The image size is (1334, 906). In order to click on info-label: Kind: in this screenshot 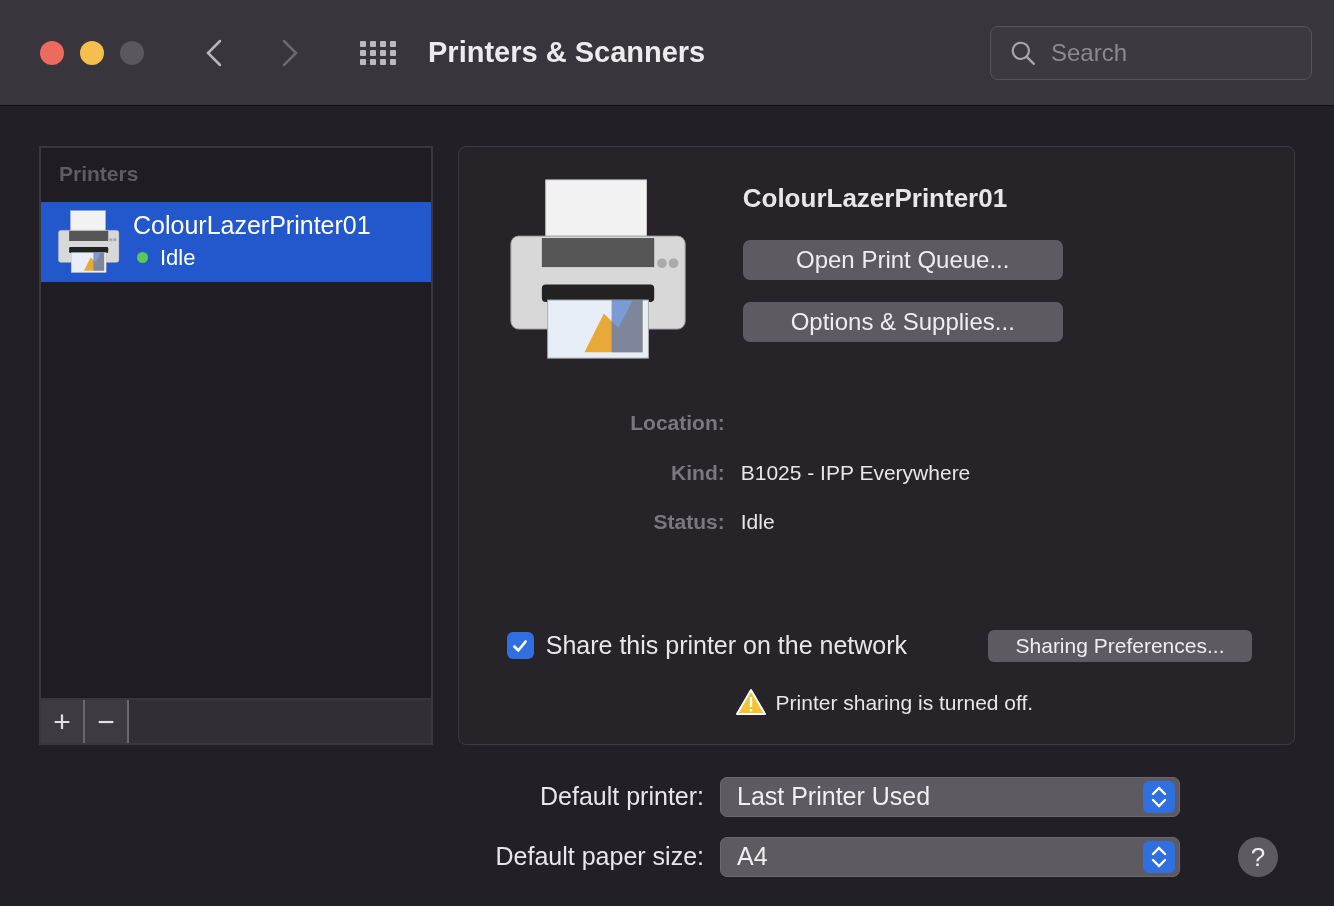, I will do `click(697, 472)`.